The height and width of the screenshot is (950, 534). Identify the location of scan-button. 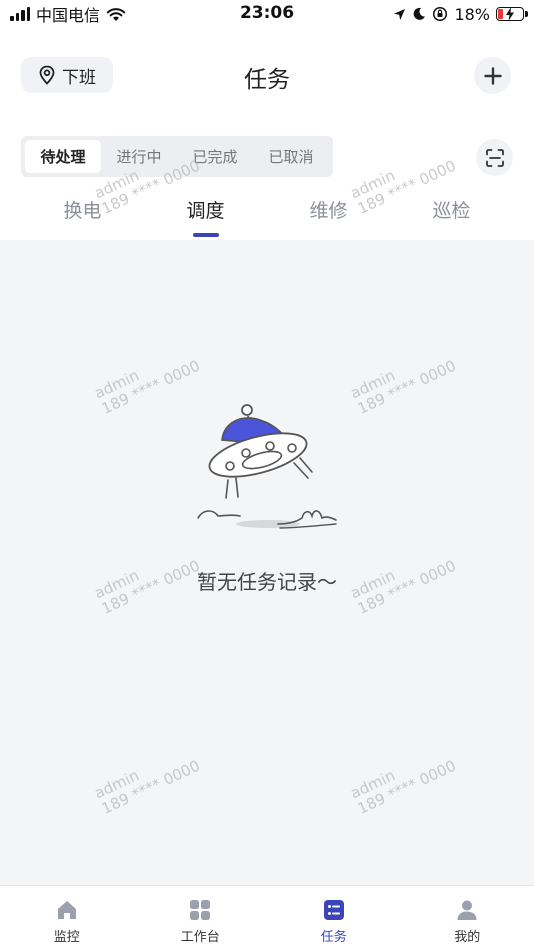
(494, 157).